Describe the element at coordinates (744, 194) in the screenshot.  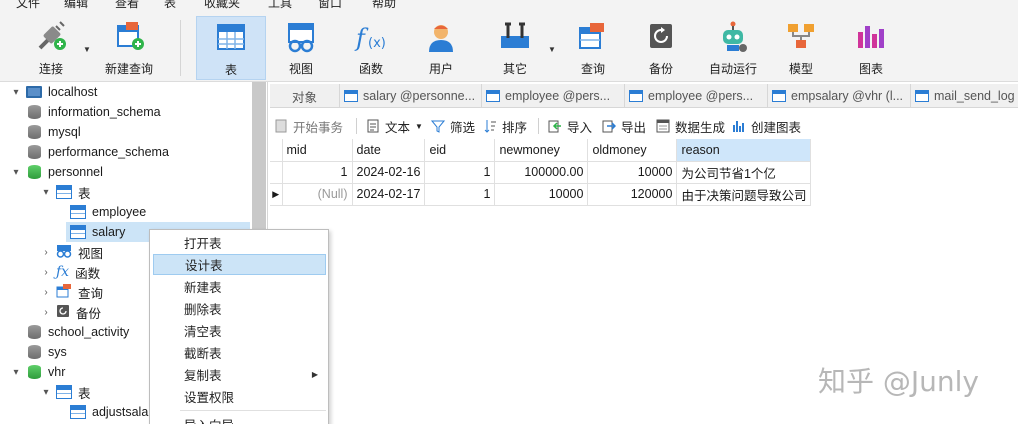
I see `cell-reason: 由于决策问题导致公司` at that location.